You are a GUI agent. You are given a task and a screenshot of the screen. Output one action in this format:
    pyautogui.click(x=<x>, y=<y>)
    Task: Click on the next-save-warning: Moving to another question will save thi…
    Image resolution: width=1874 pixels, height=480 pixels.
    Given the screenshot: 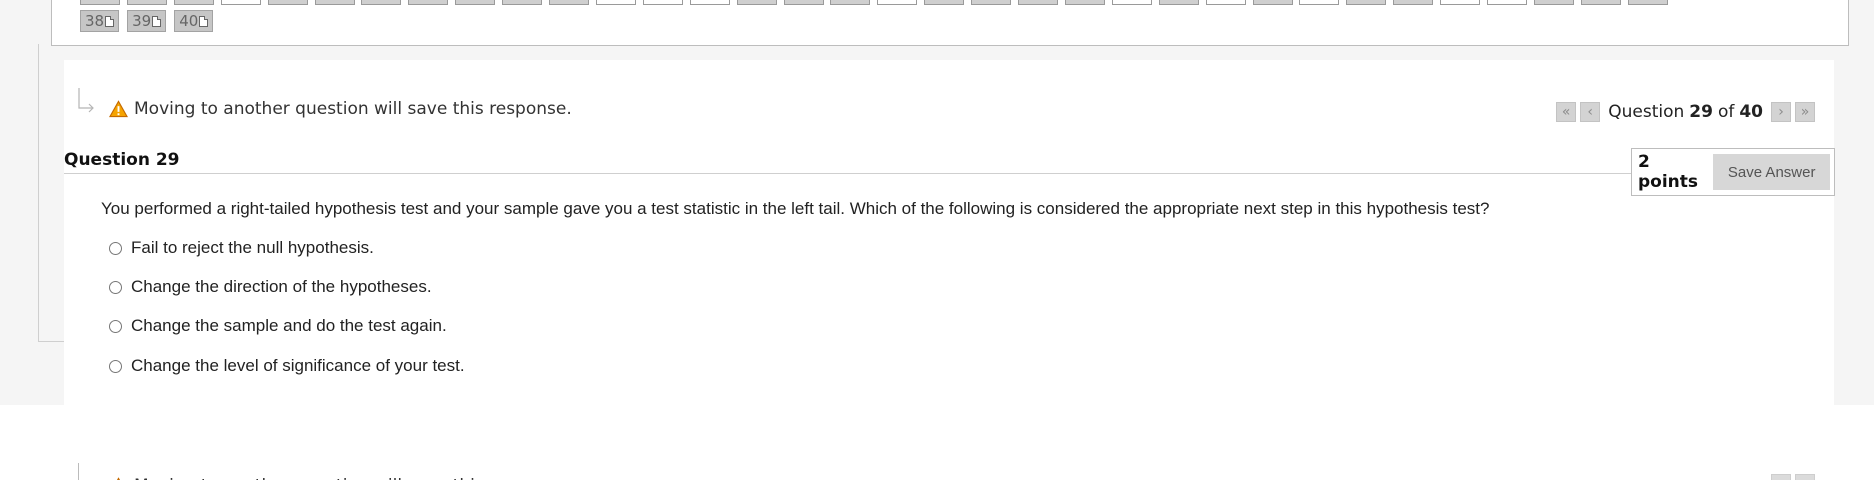 What is the action you would take?
    pyautogui.click(x=340, y=478)
    